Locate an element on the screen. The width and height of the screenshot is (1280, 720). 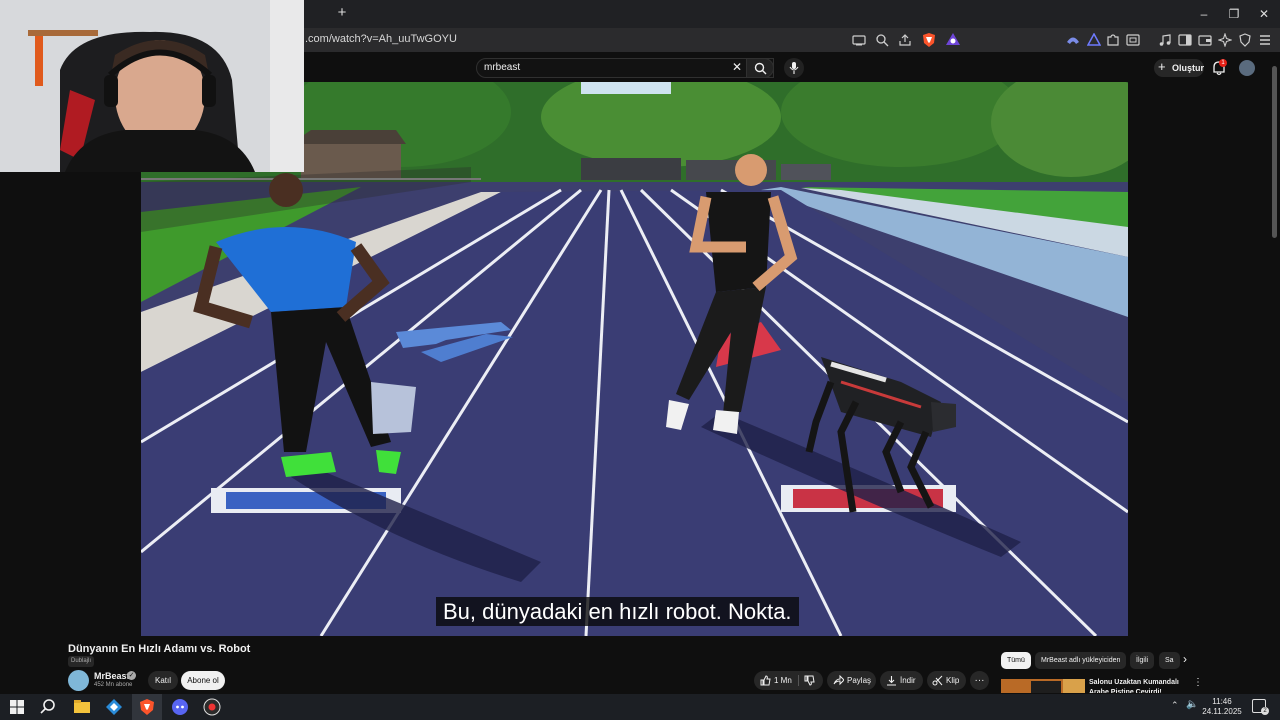
channel-name: MrBeast is located at coordinates (112, 676).